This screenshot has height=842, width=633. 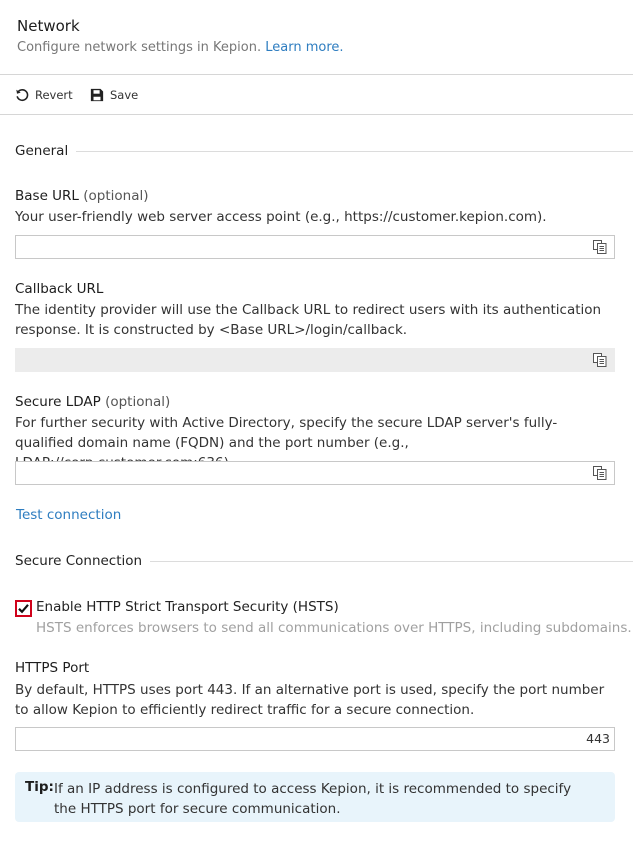 I want to click on https-port-label-text: HTTPS Port, so click(x=52, y=668).